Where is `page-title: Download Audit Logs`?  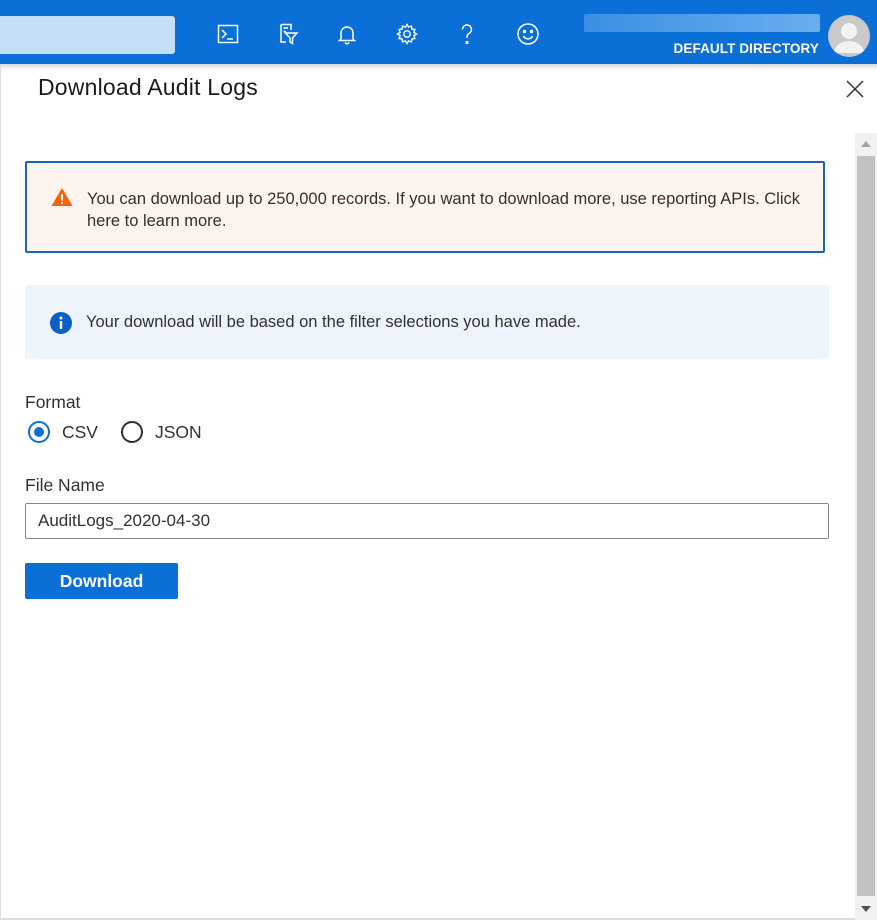 page-title: Download Audit Logs is located at coordinates (148, 87).